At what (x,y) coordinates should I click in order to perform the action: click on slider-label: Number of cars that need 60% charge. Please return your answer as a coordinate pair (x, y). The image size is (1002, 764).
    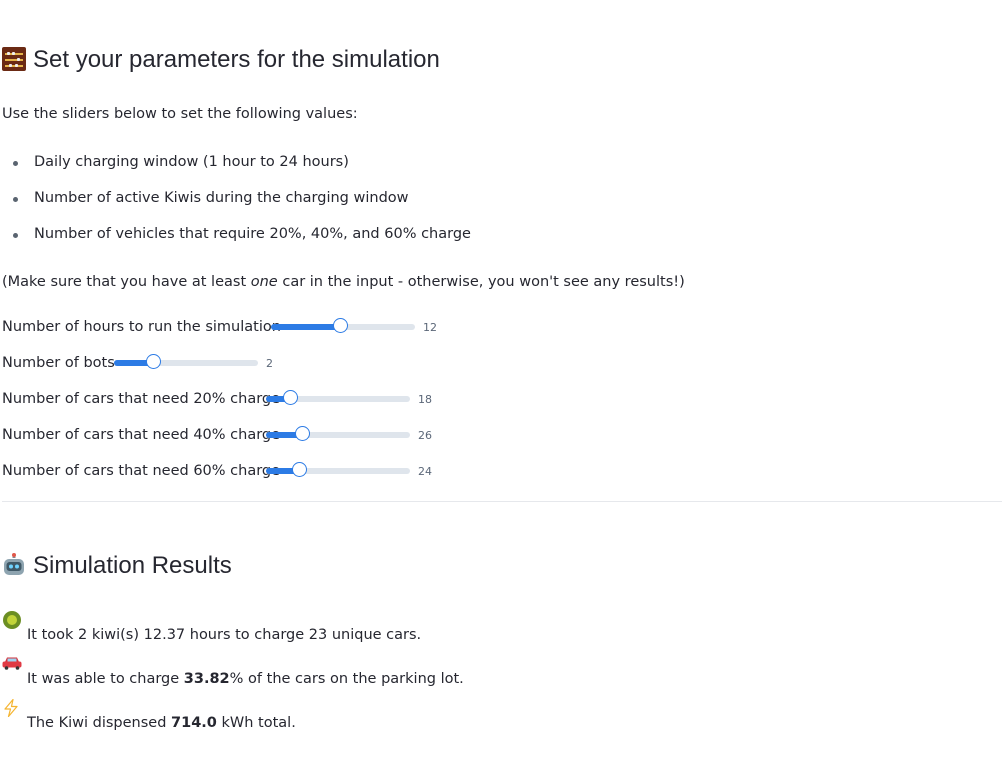
    Looking at the image, I should click on (141, 471).